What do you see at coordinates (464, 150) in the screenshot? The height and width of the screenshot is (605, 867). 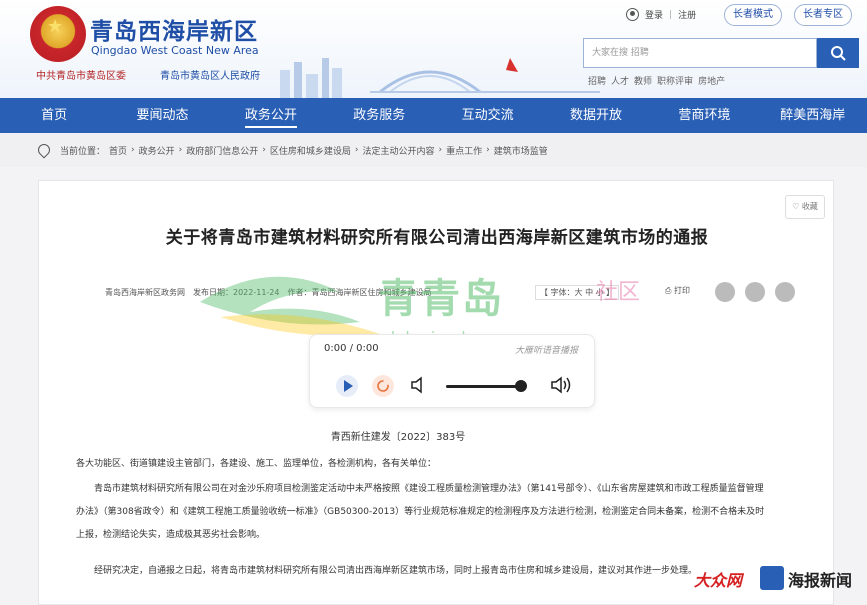 I see `breadcrumb-item: 重点工作` at bounding box center [464, 150].